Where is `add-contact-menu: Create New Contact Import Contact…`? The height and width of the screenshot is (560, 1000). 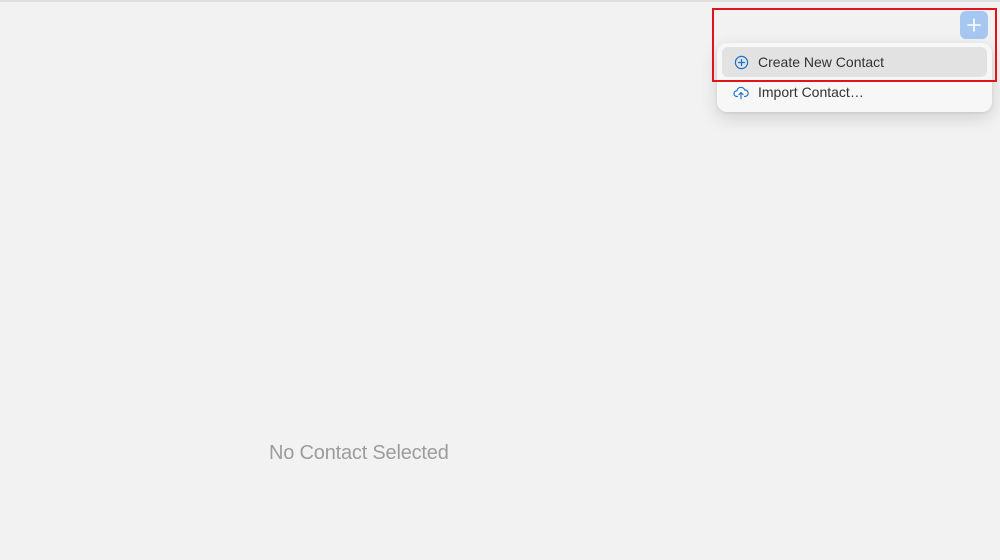
add-contact-menu: Create New Contact Import Contact… is located at coordinates (854, 77).